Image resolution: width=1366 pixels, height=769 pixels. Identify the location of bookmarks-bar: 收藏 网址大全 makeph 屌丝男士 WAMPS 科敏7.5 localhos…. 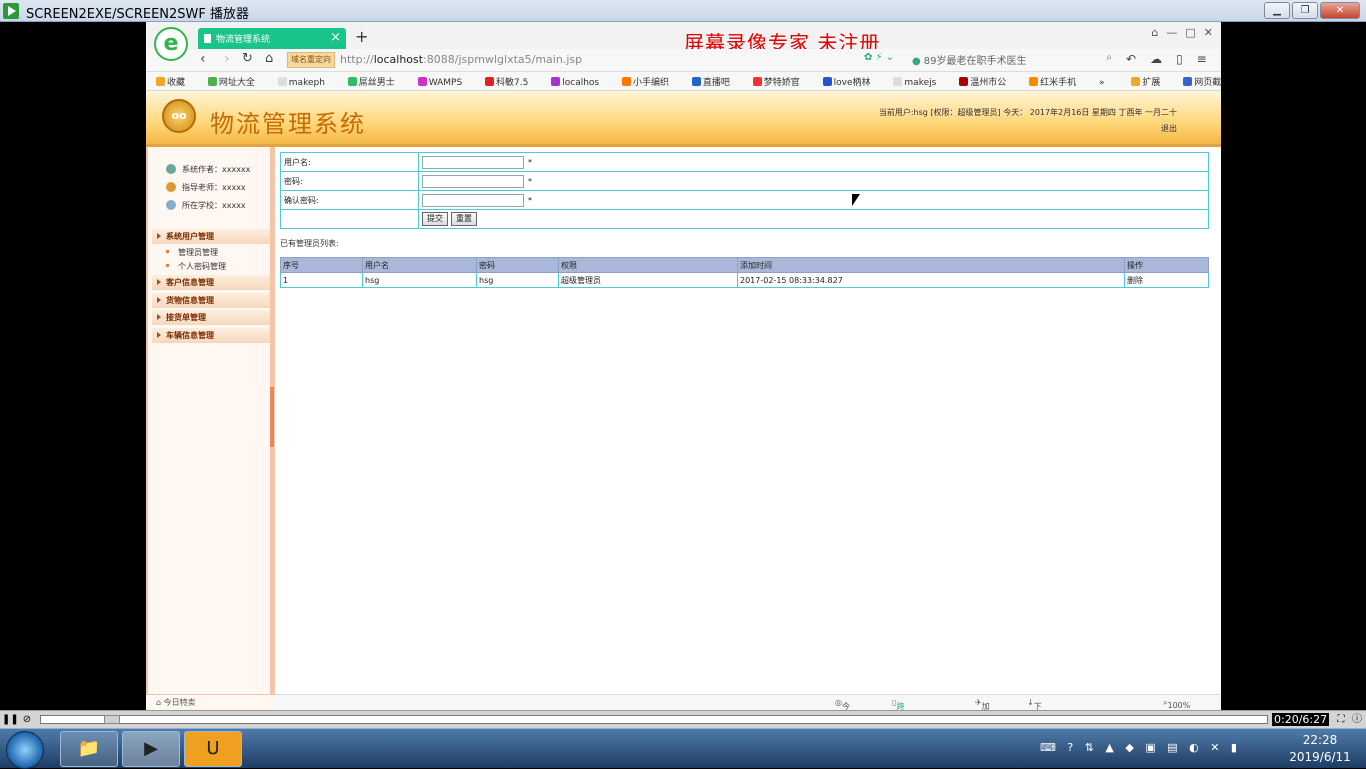
(683, 81).